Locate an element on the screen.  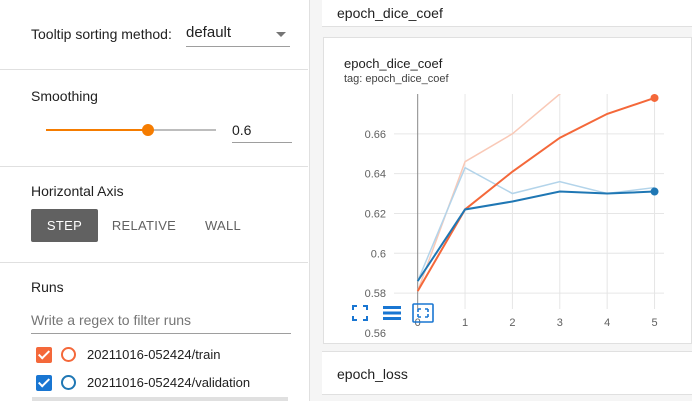
tooltip-sorting-select: default is located at coordinates (238, 35).